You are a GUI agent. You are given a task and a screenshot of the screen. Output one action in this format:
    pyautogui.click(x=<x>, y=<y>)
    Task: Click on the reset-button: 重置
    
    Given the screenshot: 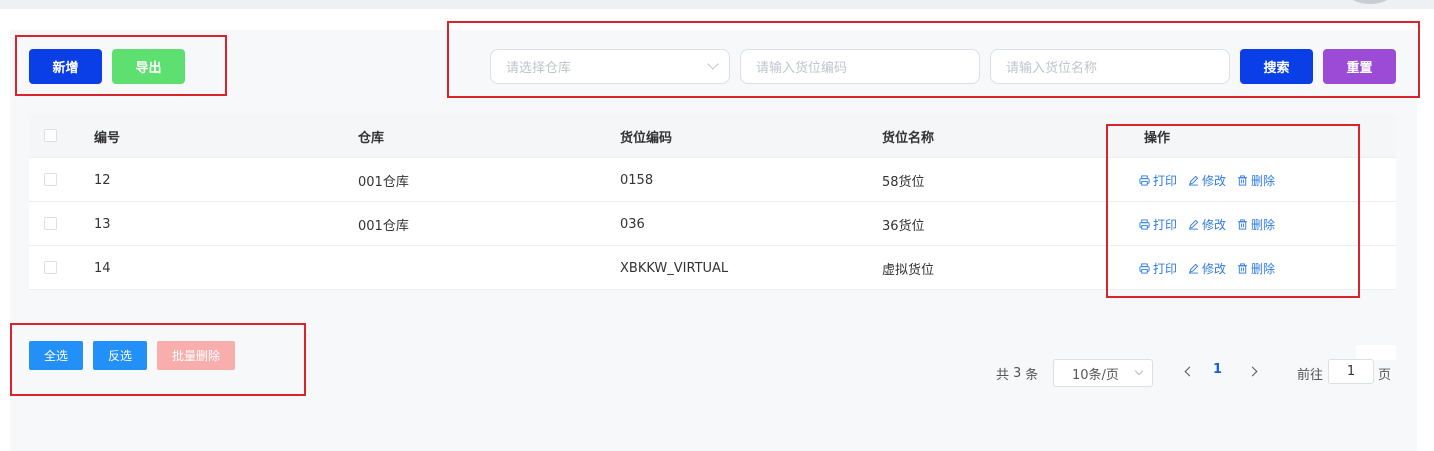 What is the action you would take?
    pyautogui.click(x=1359, y=66)
    